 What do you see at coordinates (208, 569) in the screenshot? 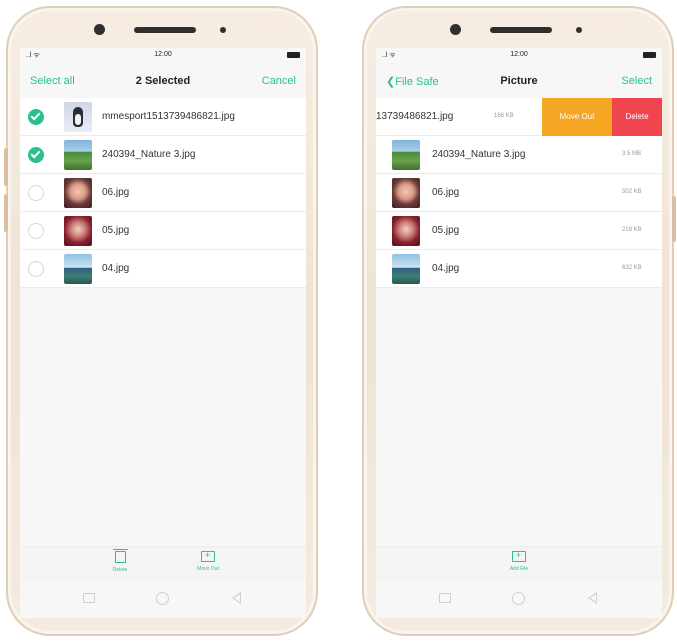
I see `move-out-label: Move Out` at bounding box center [208, 569].